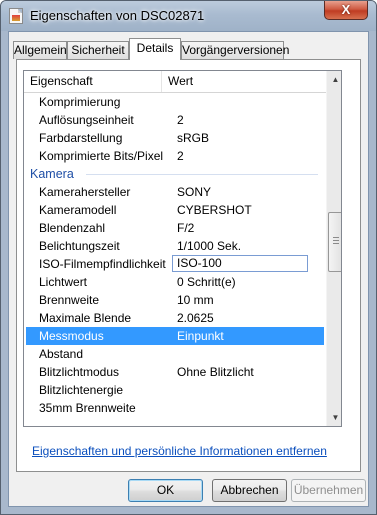  I want to click on property-name: 35mm Brennweite, so click(87, 408).